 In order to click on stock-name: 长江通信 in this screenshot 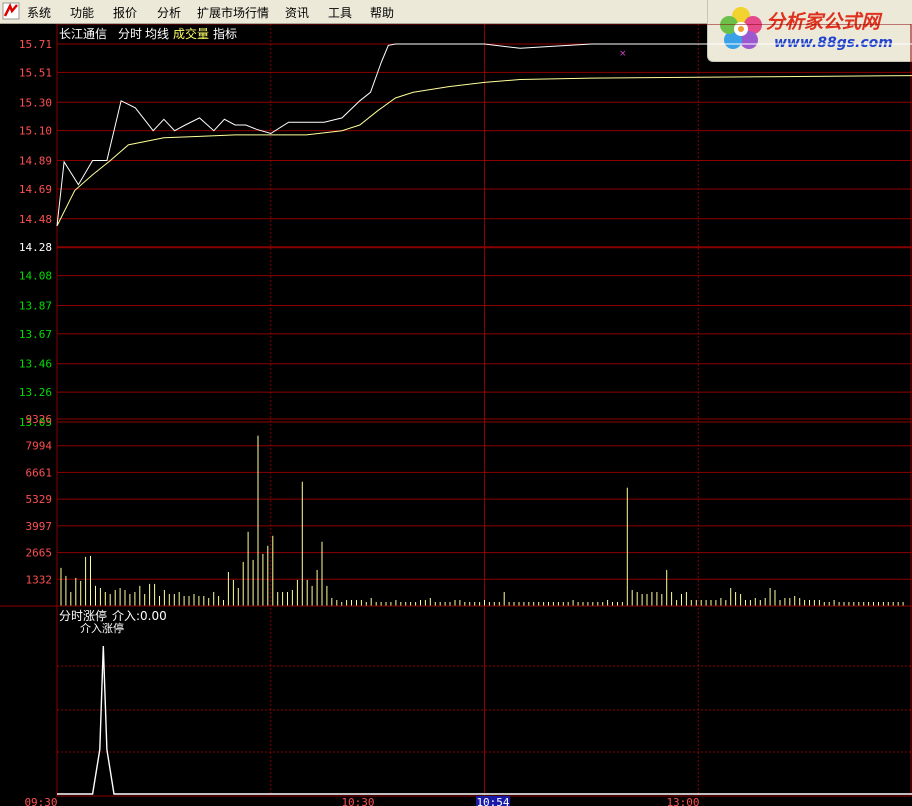, I will do `click(83, 34)`.